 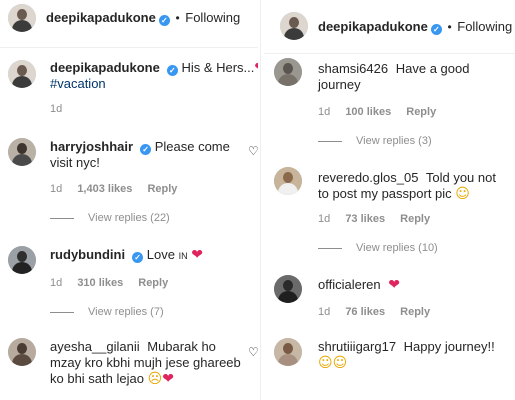 I want to click on comment-text: reveredo.glos_05 Told you not, so click(x=407, y=178).